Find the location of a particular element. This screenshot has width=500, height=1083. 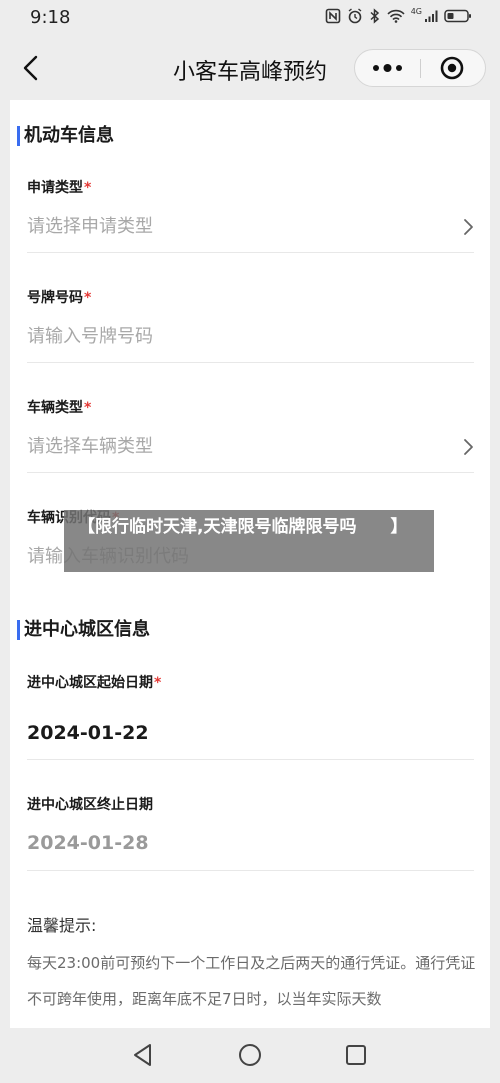

navigation-bar: 小客车高峰预约 is located at coordinates (250, 69).